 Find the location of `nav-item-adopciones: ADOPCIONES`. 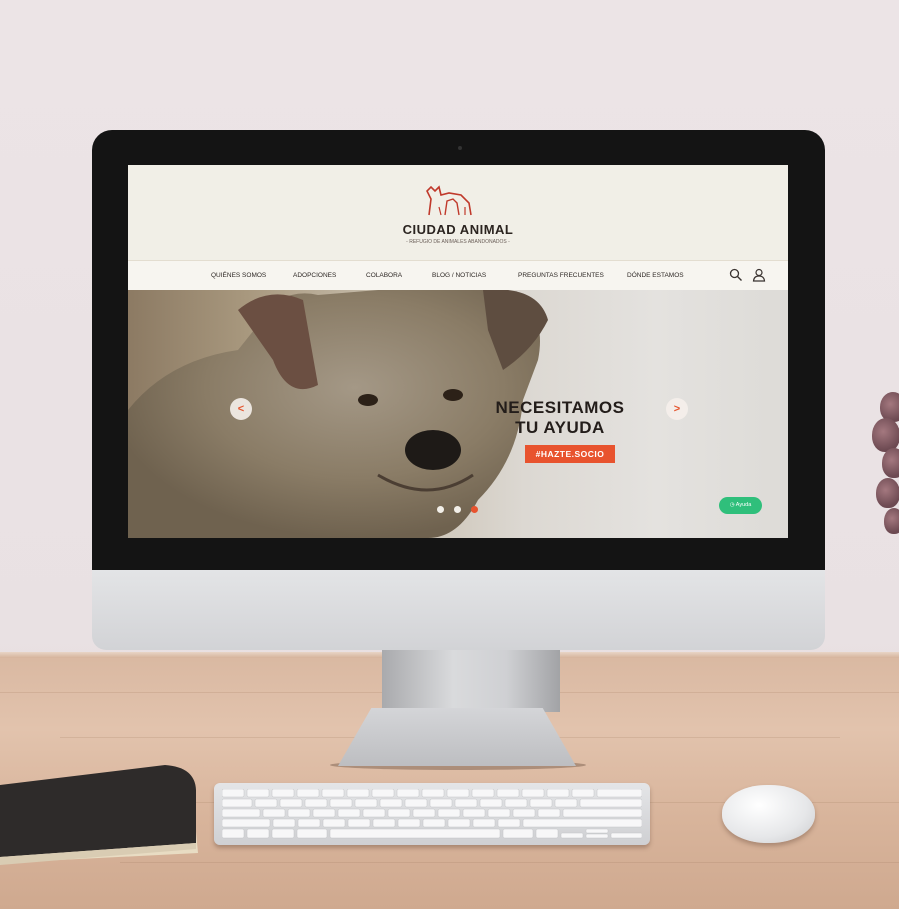

nav-item-adopciones: ADOPCIONES is located at coordinates (314, 275).